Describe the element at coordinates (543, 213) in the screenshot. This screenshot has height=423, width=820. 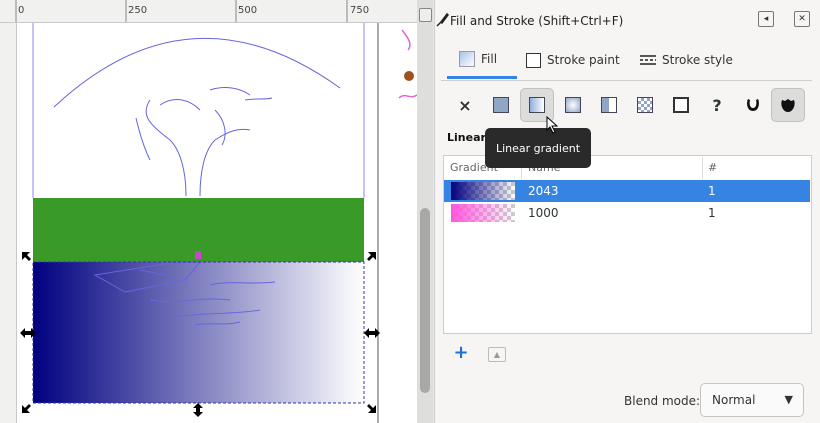
I see `gradient-name: 1000` at that location.